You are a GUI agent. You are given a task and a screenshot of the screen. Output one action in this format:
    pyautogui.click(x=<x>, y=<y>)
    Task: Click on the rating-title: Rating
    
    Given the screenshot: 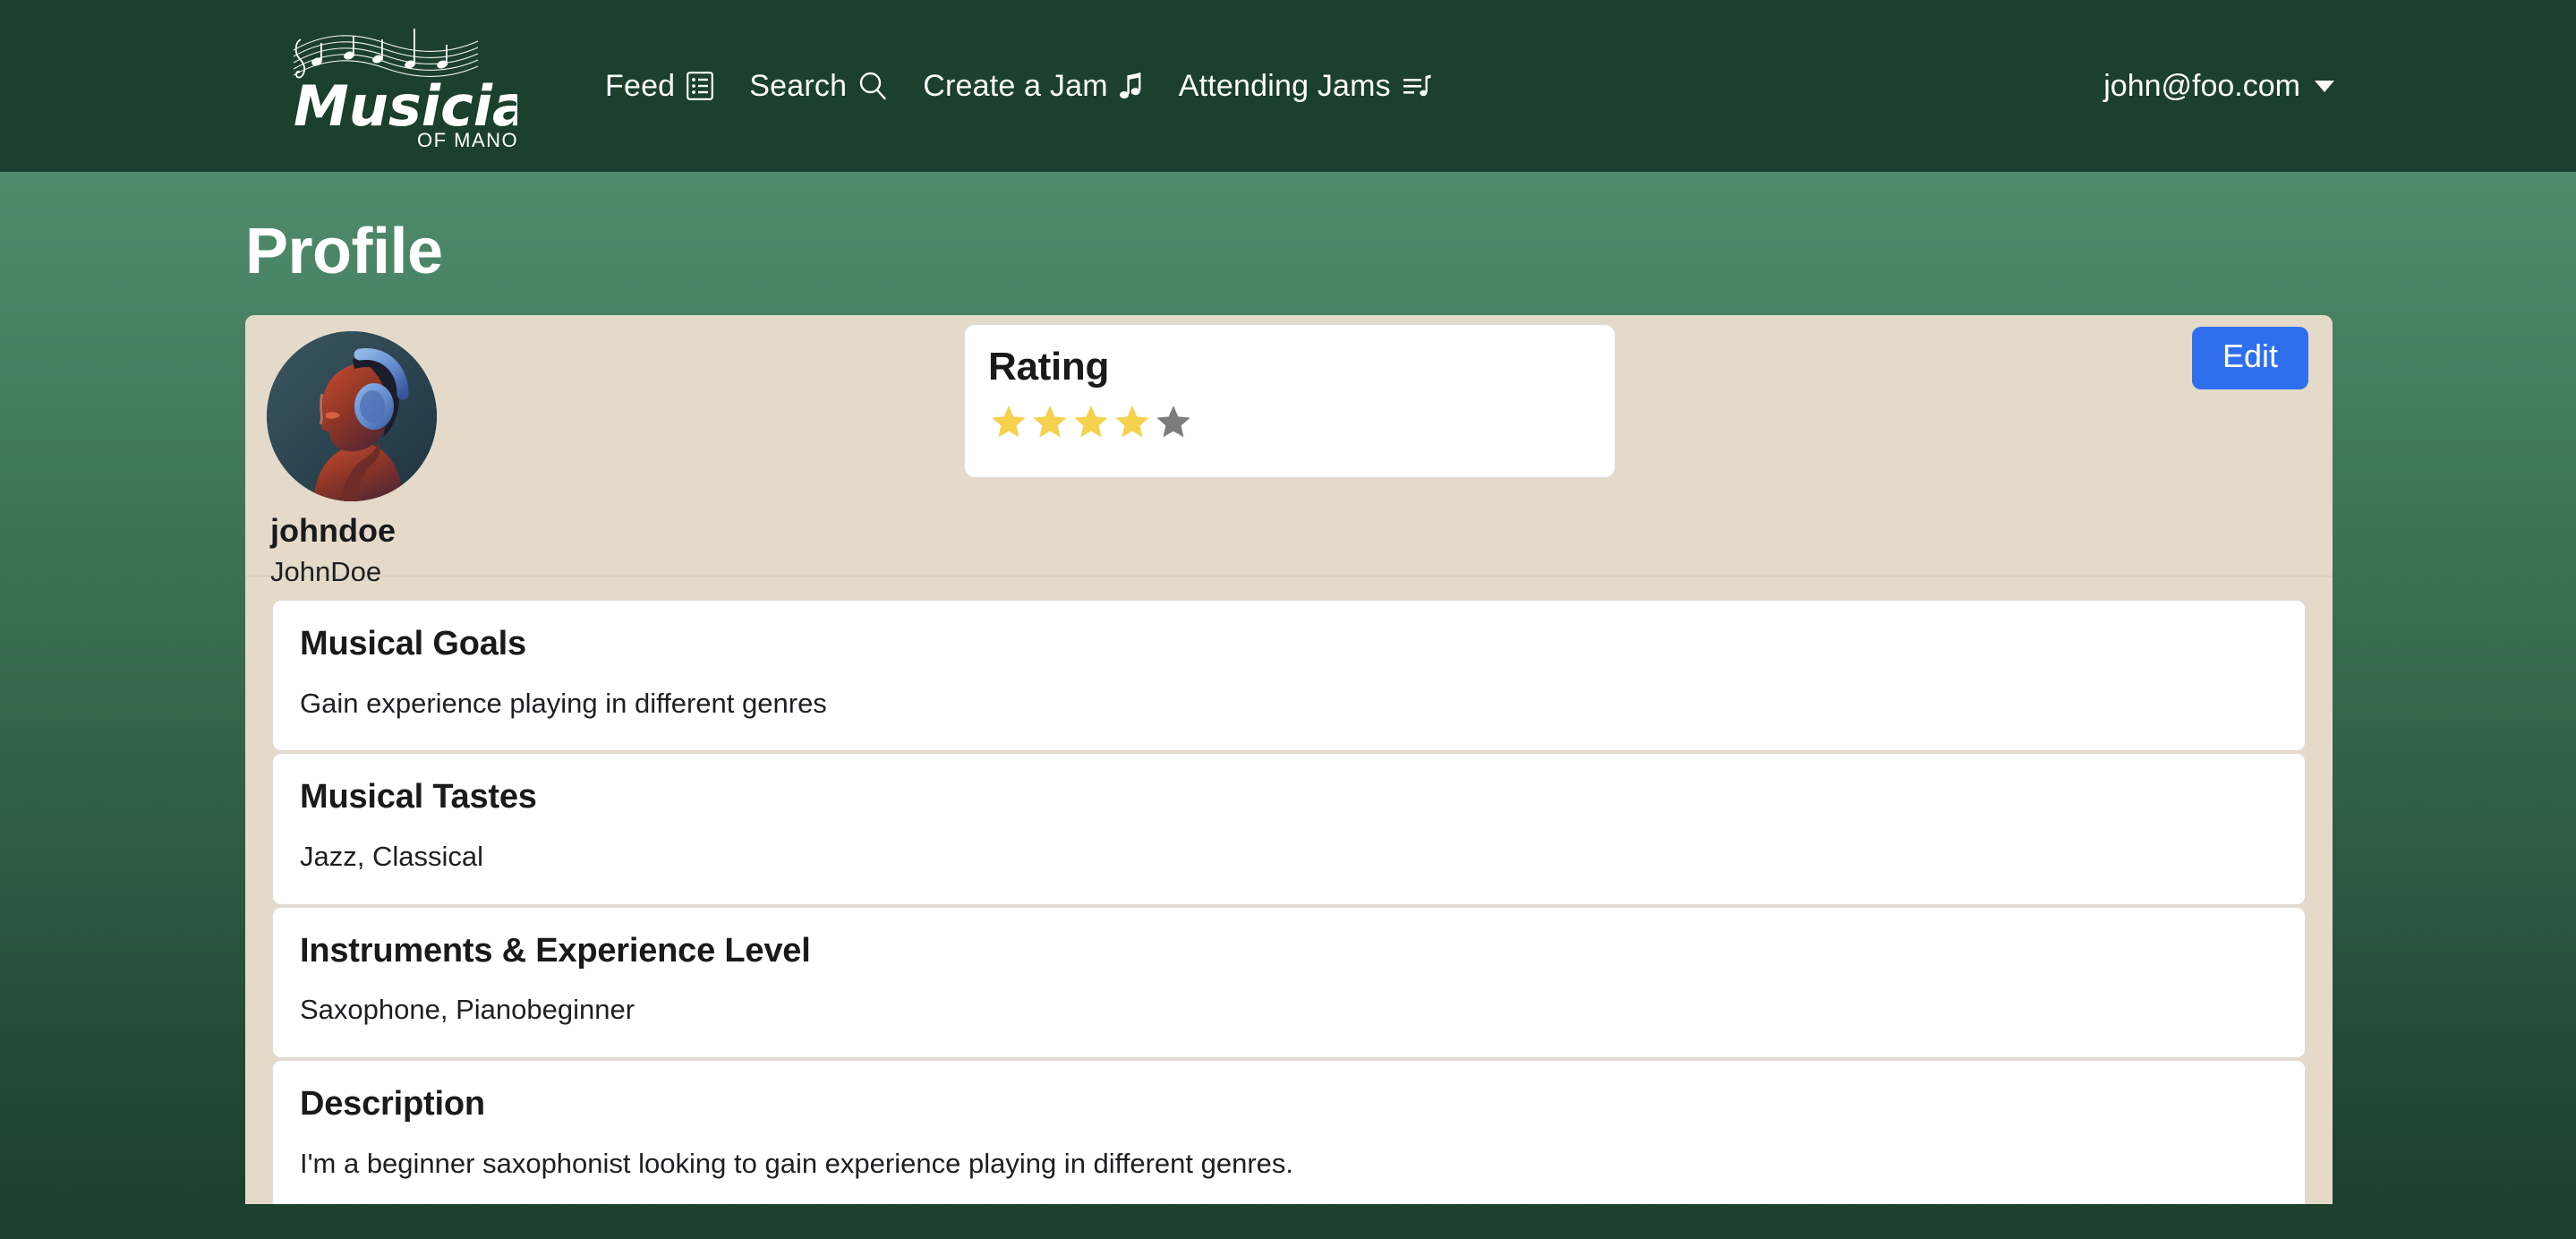 What is the action you would take?
    pyautogui.click(x=1049, y=367)
    